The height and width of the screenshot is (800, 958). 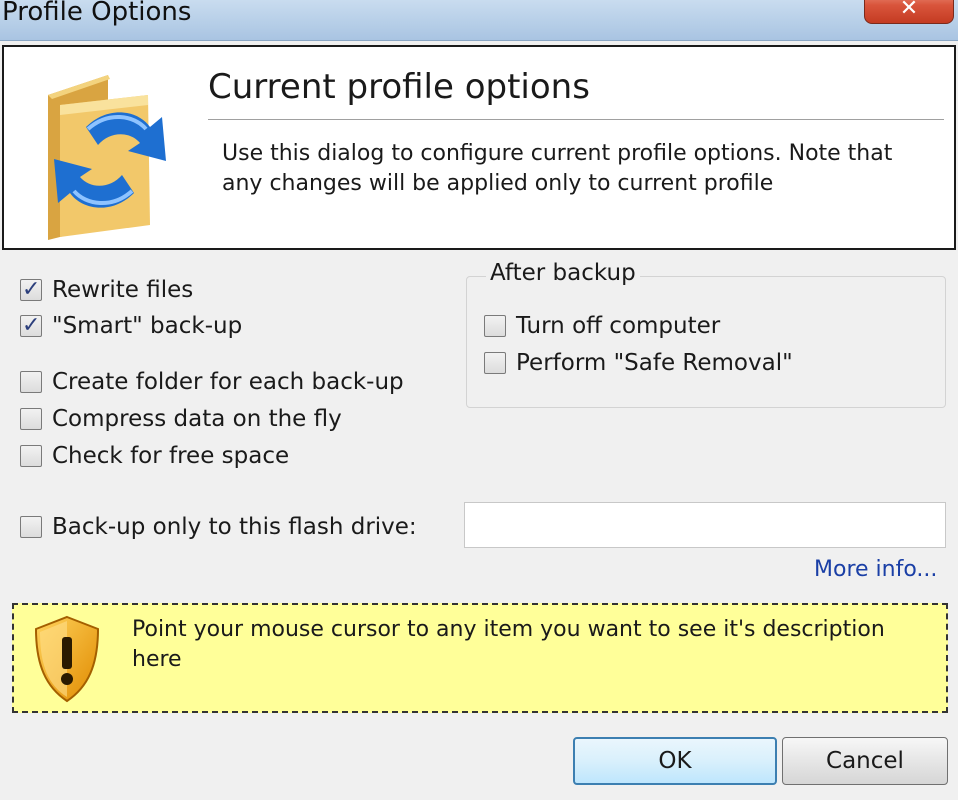 I want to click on check-free-space-checkbox: Check for free space, so click(x=154, y=456).